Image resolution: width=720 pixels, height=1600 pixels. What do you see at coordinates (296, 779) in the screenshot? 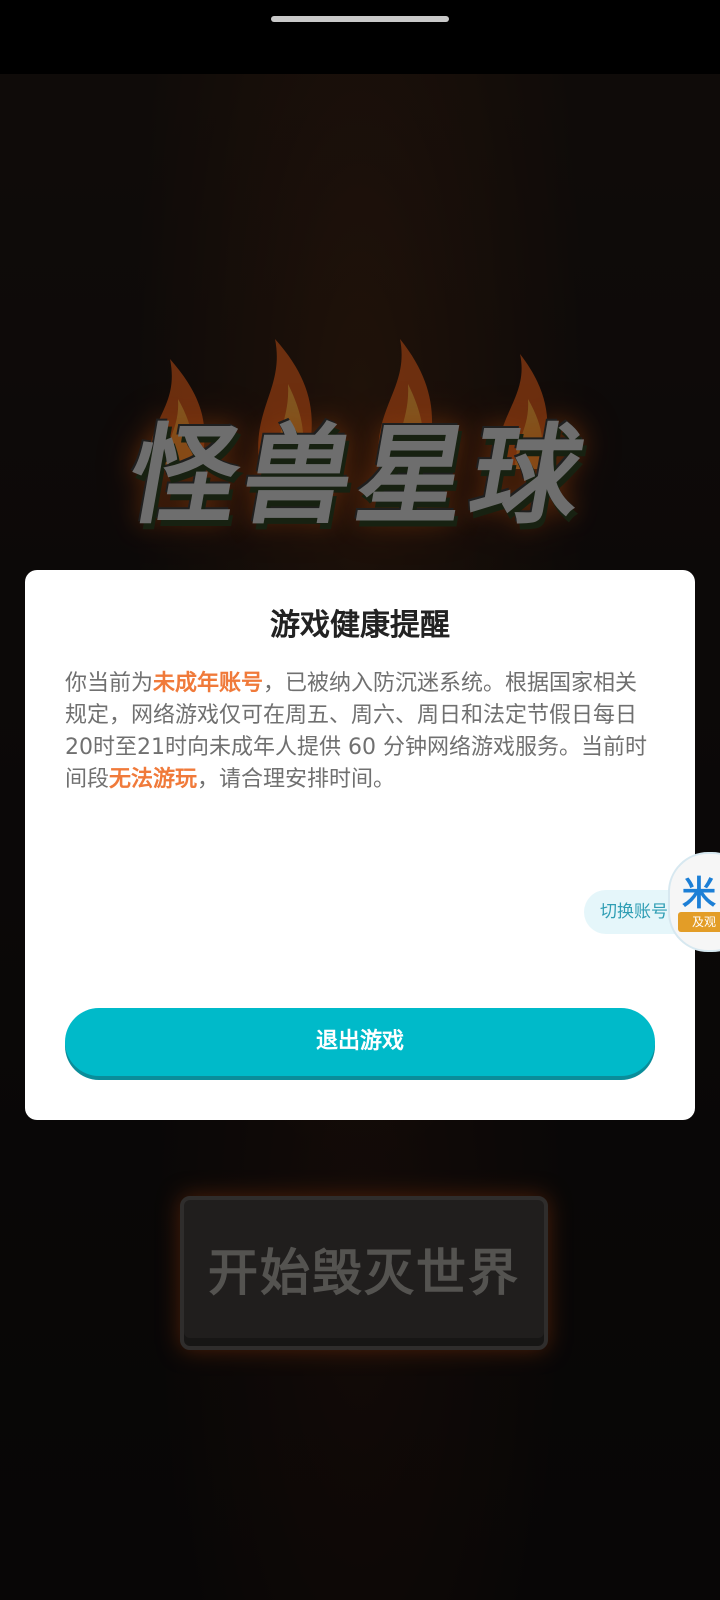
I see `message-text: ，请合理安排时间。` at bounding box center [296, 779].